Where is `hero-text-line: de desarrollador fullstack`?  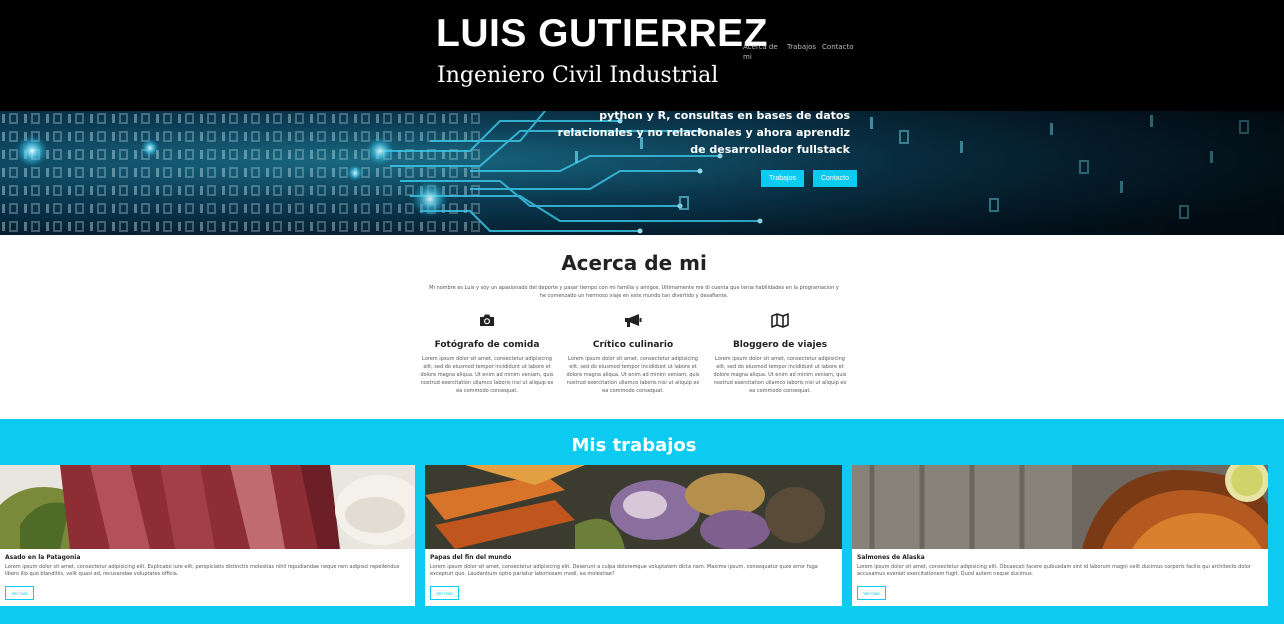 hero-text-line: de desarrollador fullstack is located at coordinates (770, 149).